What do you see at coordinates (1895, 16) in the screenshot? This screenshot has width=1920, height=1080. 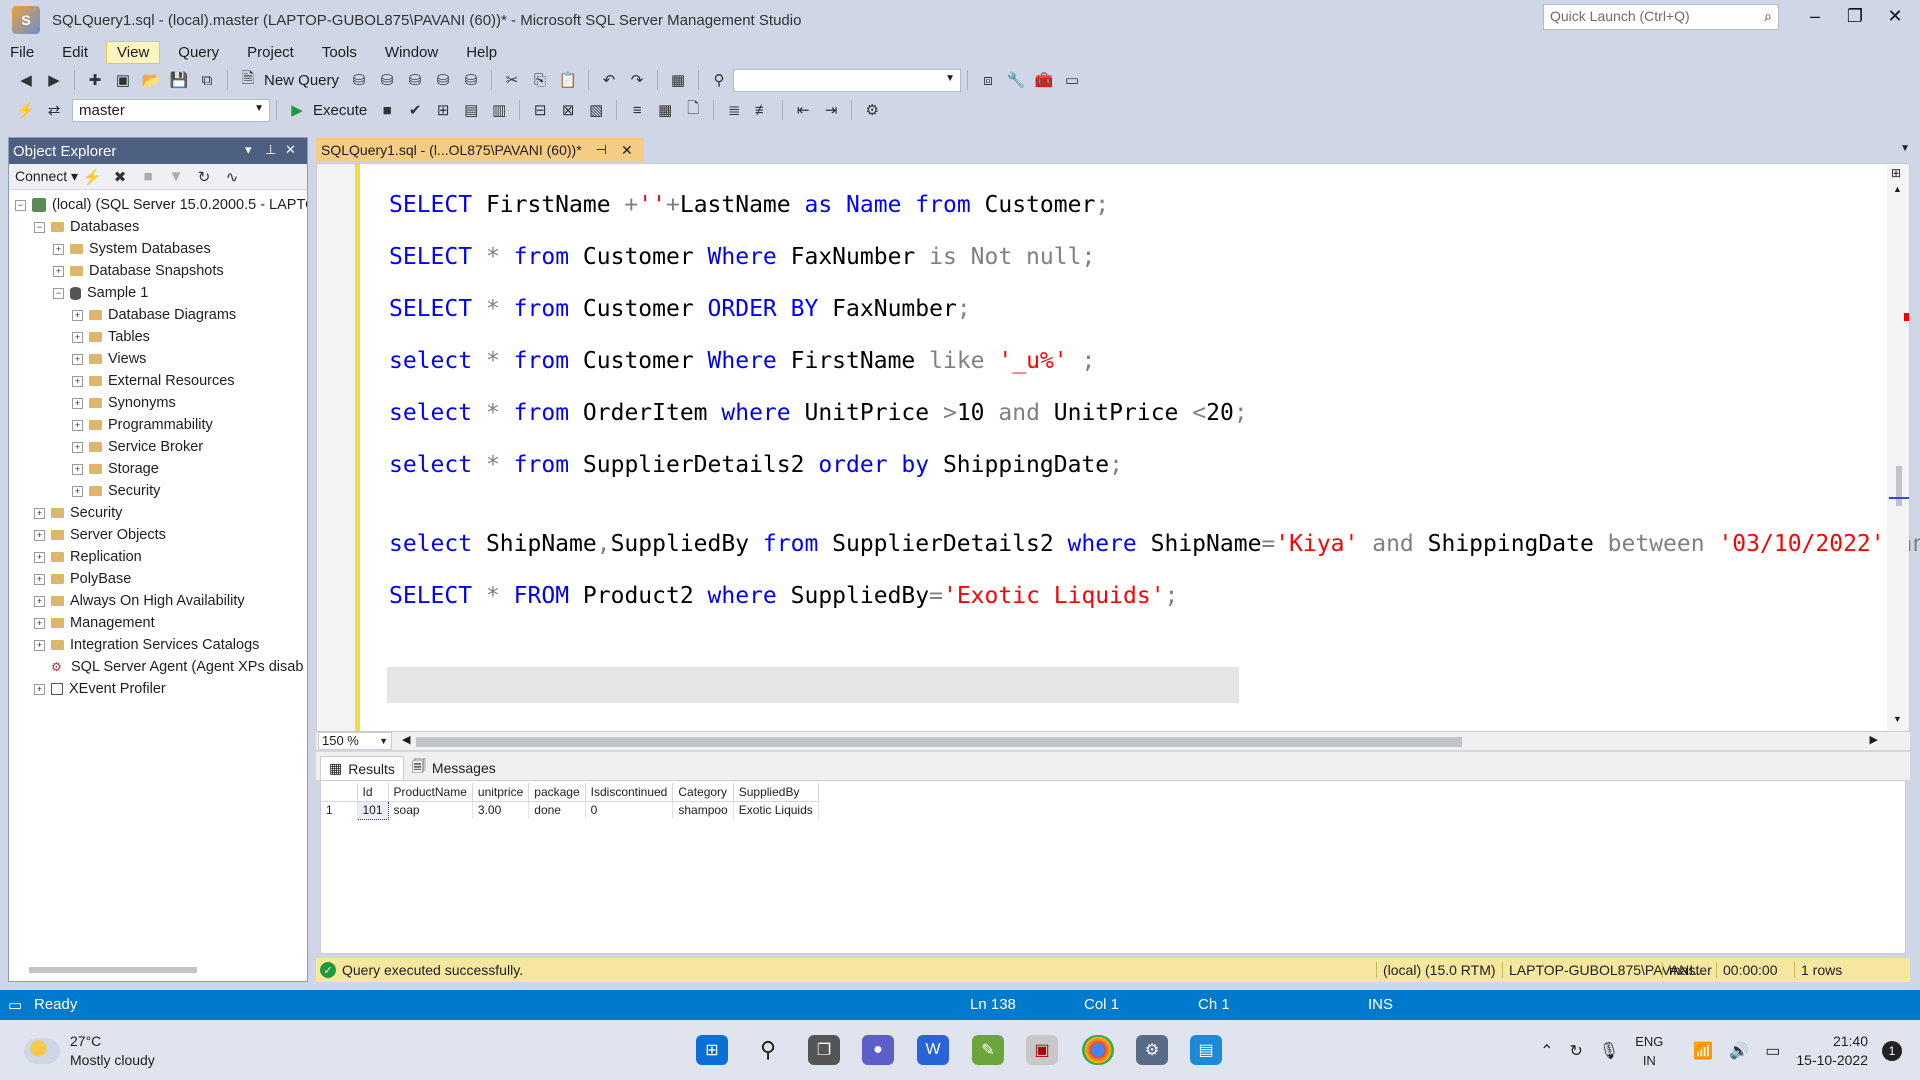 I see `close-button: ✕` at bounding box center [1895, 16].